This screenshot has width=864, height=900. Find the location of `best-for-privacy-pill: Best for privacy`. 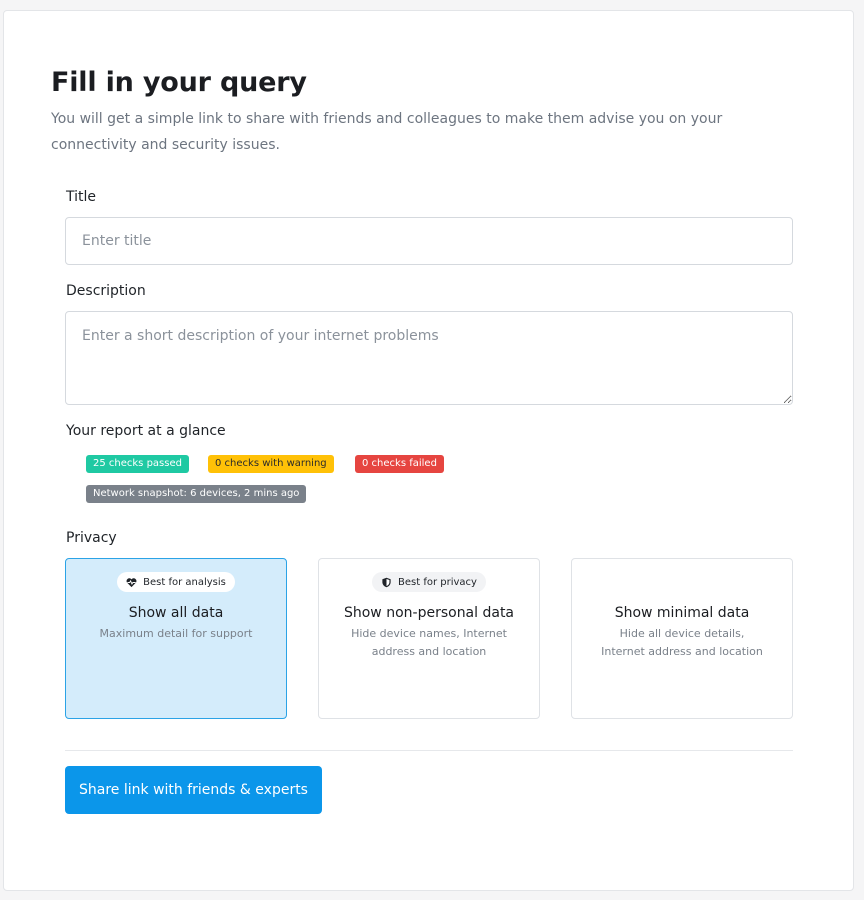

best-for-privacy-pill: Best for privacy is located at coordinates (429, 582).